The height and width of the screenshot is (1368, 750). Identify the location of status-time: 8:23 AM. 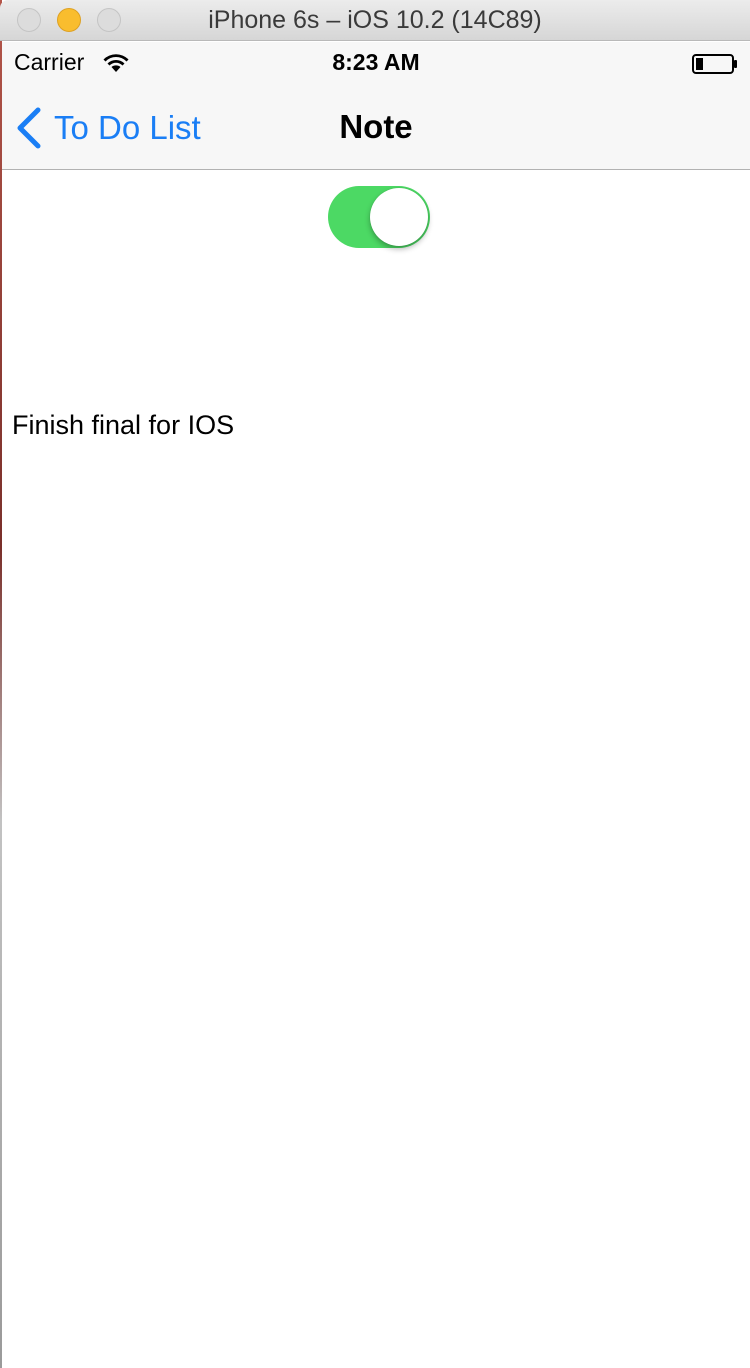
(376, 62).